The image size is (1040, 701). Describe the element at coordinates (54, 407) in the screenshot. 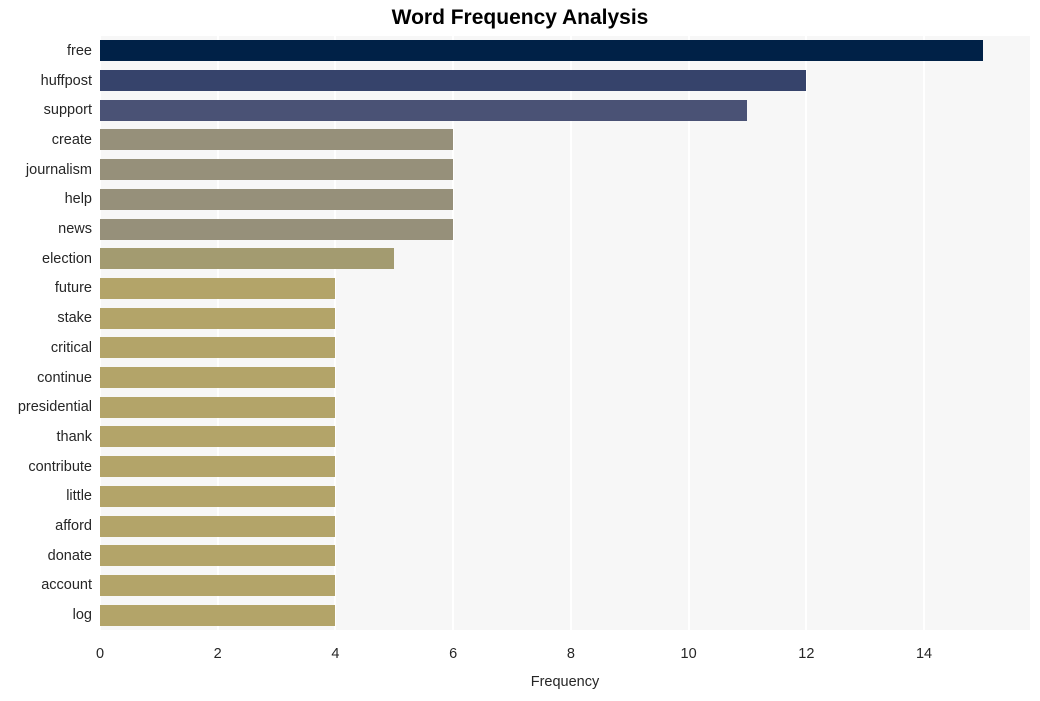

I see `y-tick-label-presidential: presidential` at that location.